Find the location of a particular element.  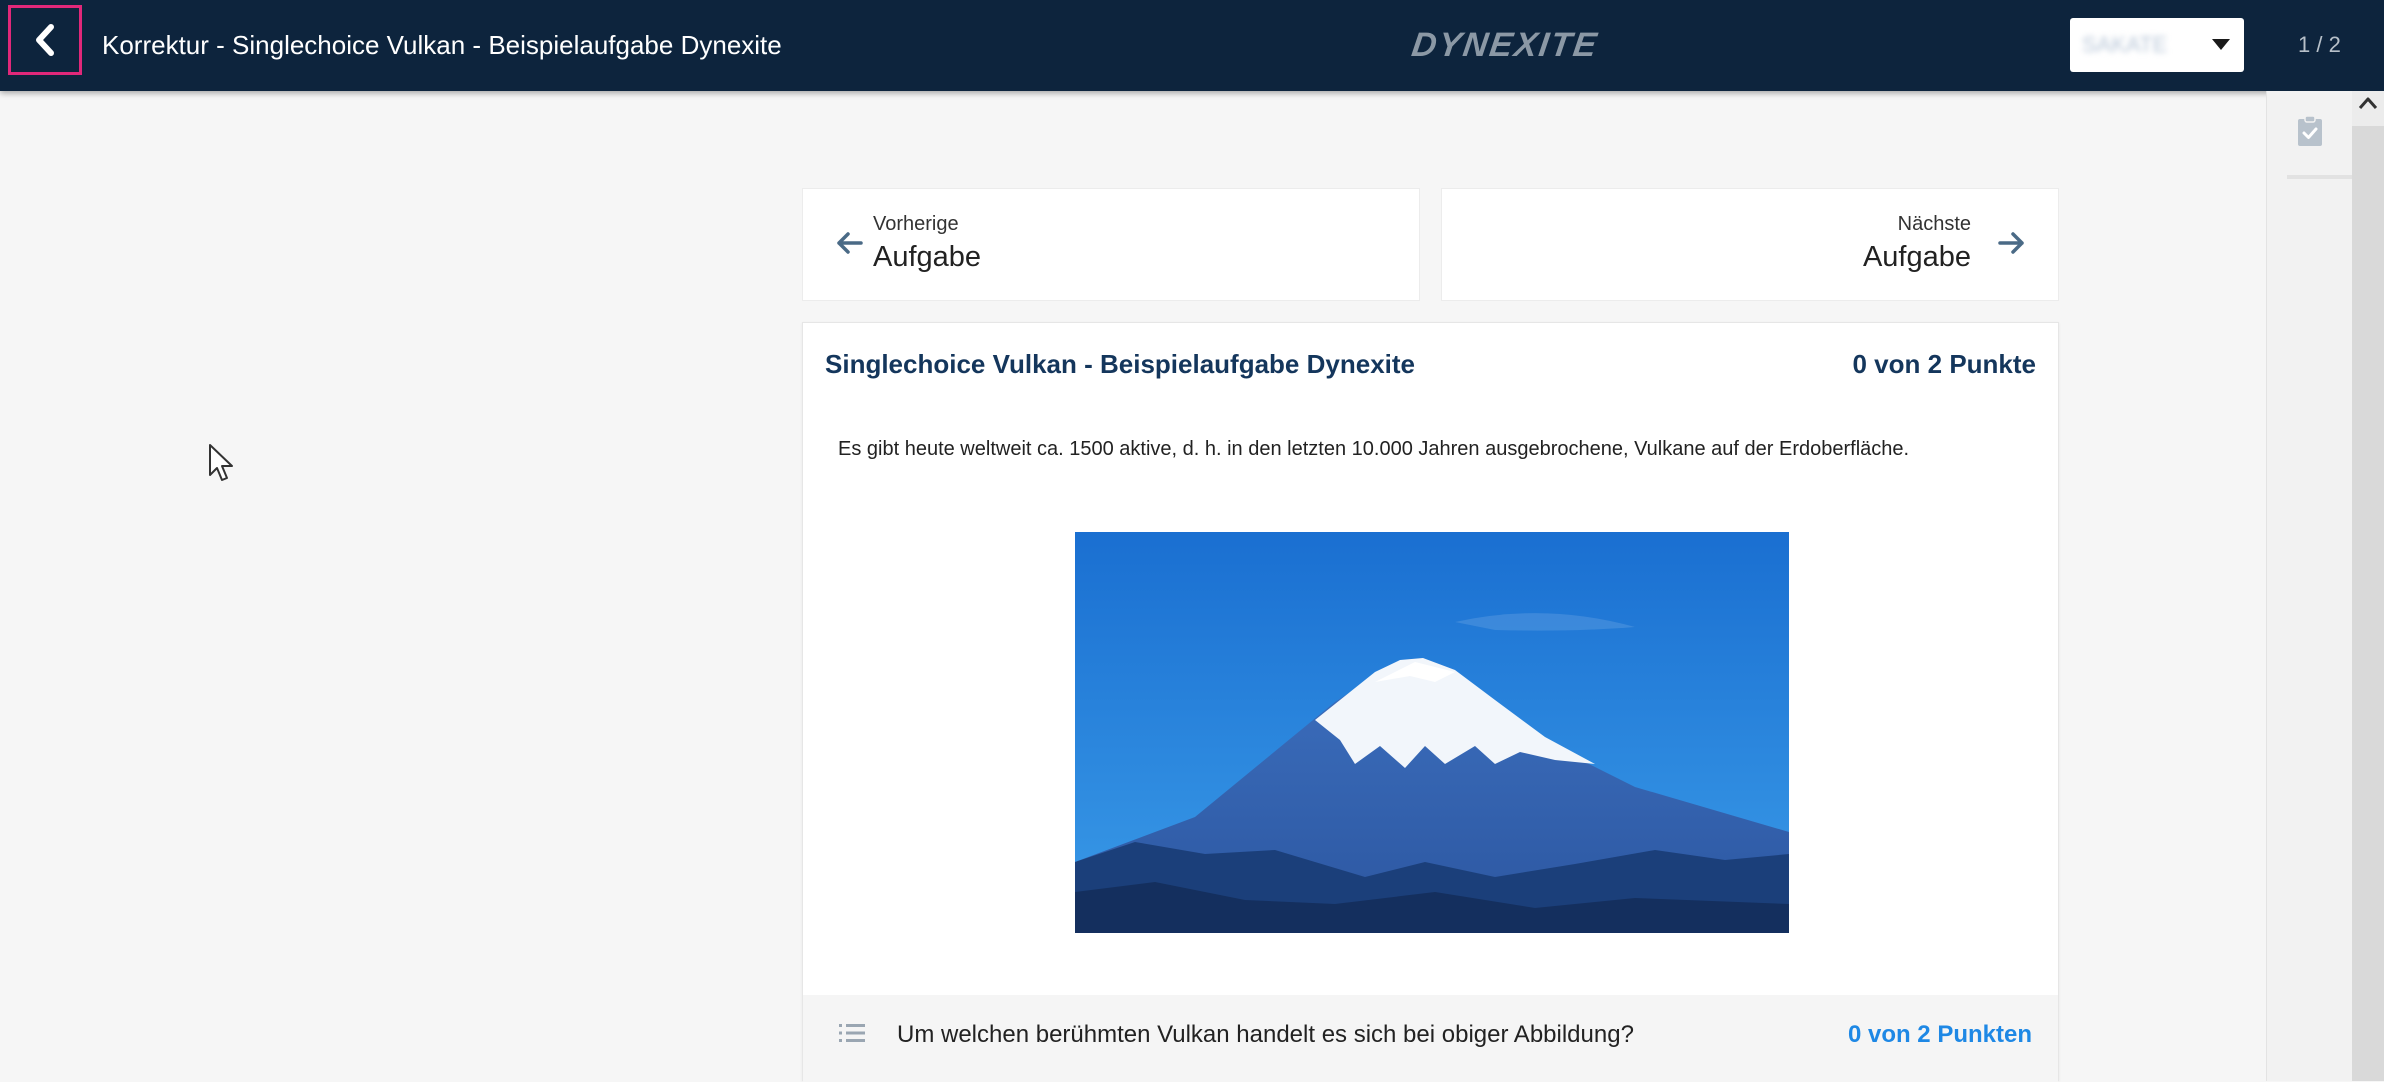

next-task-button: Nächste Aufgabe is located at coordinates (1750, 244).